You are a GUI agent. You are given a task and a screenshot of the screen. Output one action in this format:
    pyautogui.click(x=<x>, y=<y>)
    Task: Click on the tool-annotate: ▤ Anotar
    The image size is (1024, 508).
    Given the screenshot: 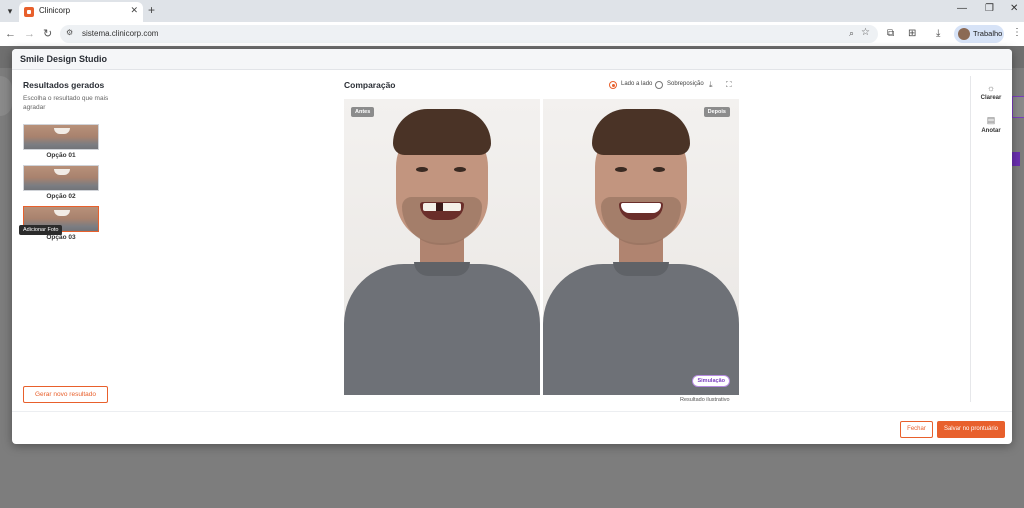 What is the action you would take?
    pyautogui.click(x=991, y=124)
    